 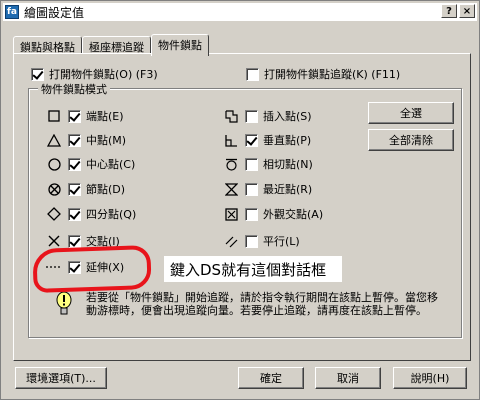 I want to click on lightbulb-icon, so click(x=64, y=305).